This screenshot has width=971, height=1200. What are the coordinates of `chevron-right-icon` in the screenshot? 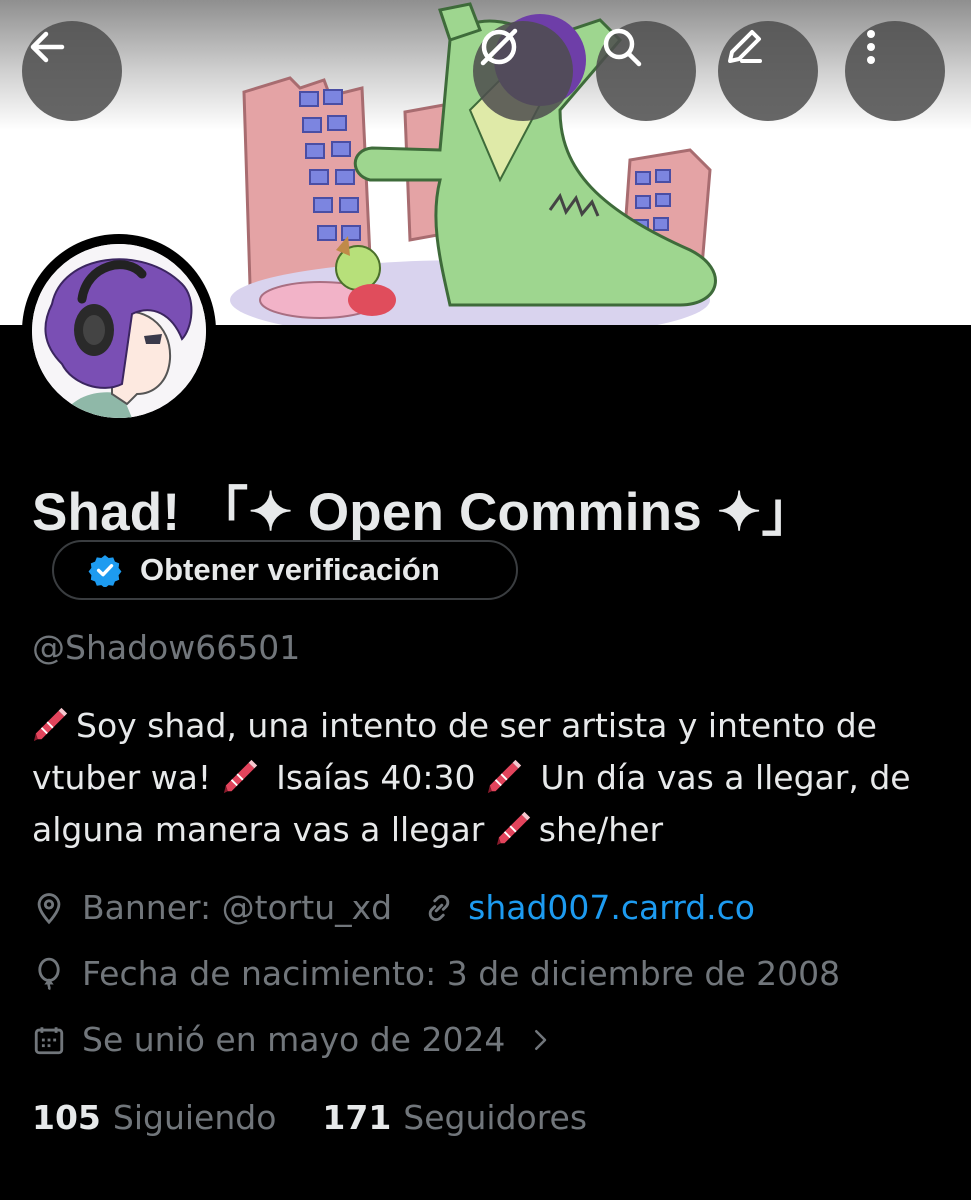 It's located at (541, 1039).